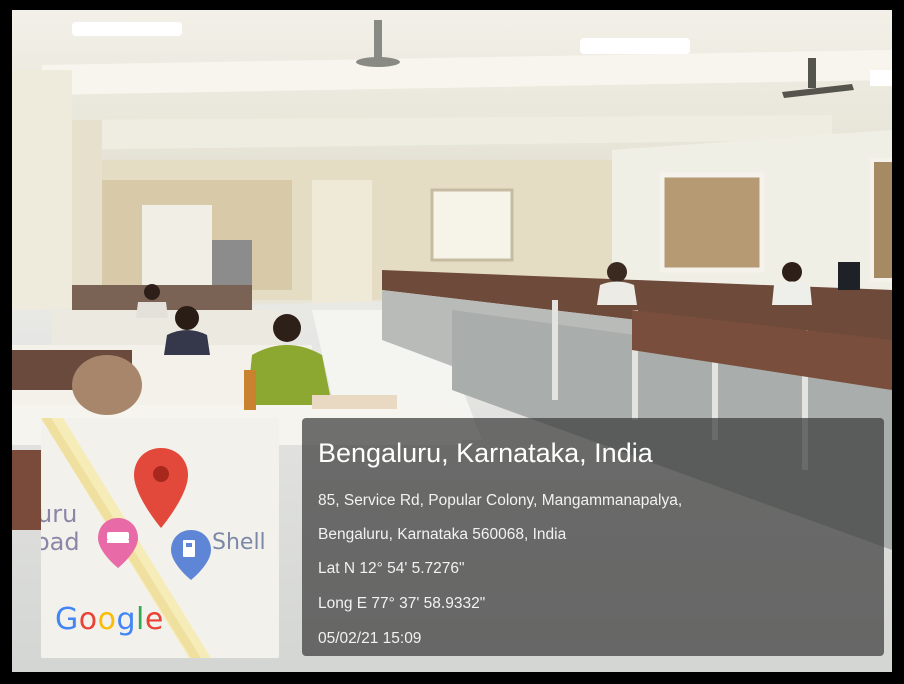 Image resolution: width=904 pixels, height=684 pixels. I want to click on address-line-2: Bengaluru, Karnataka 560068, India, so click(442, 534).